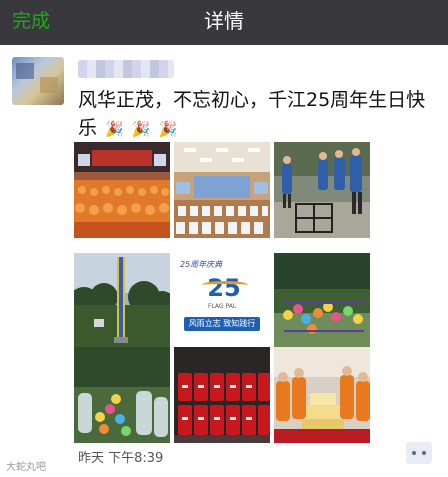 This screenshot has width=448, height=477. Describe the element at coordinates (322, 395) in the screenshot. I see `photo-birthday-cake-celebration` at that location.